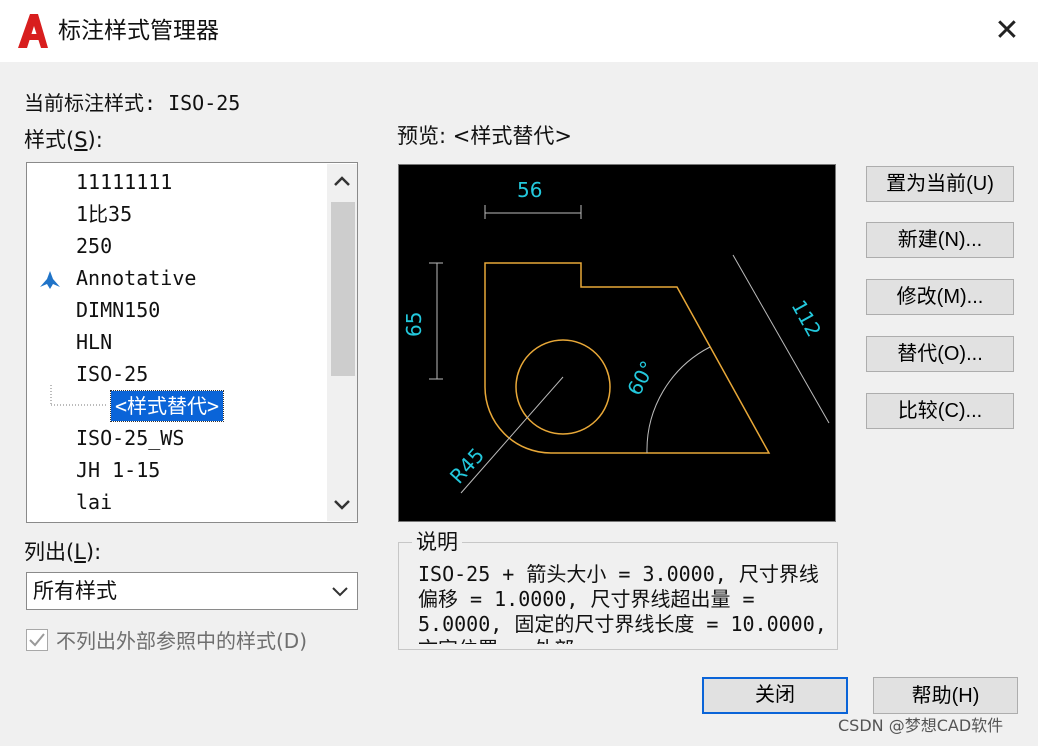 The width and height of the screenshot is (1038, 746). What do you see at coordinates (118, 310) in the screenshot?
I see `list-item: DIMN150` at bounding box center [118, 310].